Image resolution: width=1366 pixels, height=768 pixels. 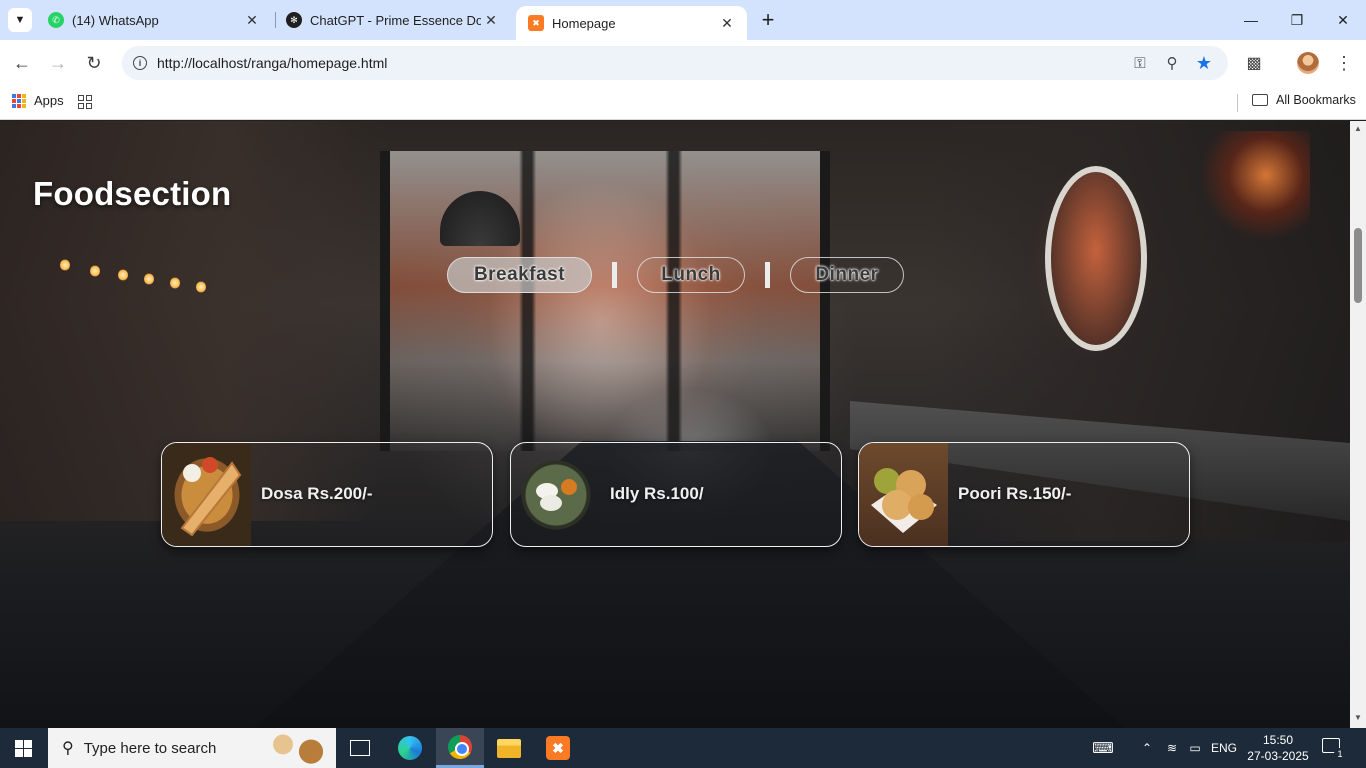 I want to click on task-view-button, so click(x=360, y=748).